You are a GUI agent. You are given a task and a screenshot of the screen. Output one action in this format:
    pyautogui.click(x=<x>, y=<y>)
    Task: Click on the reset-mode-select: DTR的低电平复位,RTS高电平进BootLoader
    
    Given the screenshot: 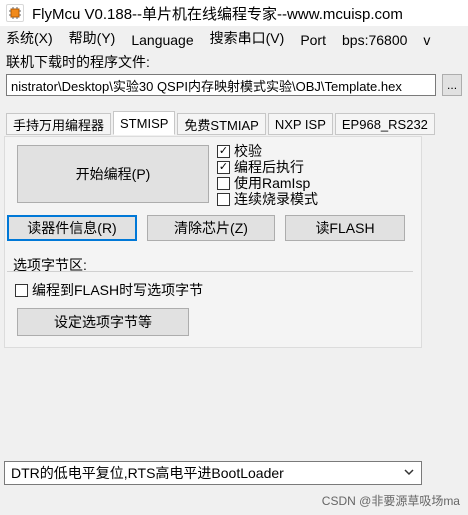 What is the action you would take?
    pyautogui.click(x=213, y=473)
    